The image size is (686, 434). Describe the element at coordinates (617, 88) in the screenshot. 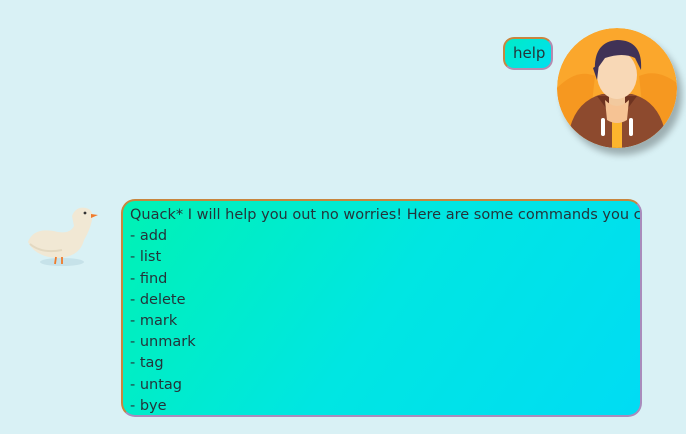

I see `user-avatar-icon` at that location.